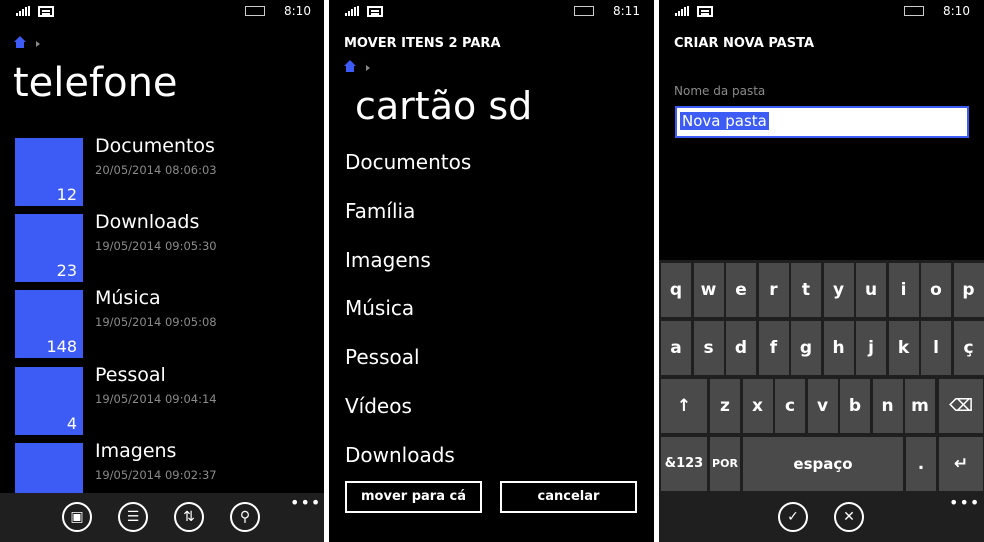 Image resolution: width=984 pixels, height=542 pixels. What do you see at coordinates (773, 290) in the screenshot?
I see `key-r: r` at bounding box center [773, 290].